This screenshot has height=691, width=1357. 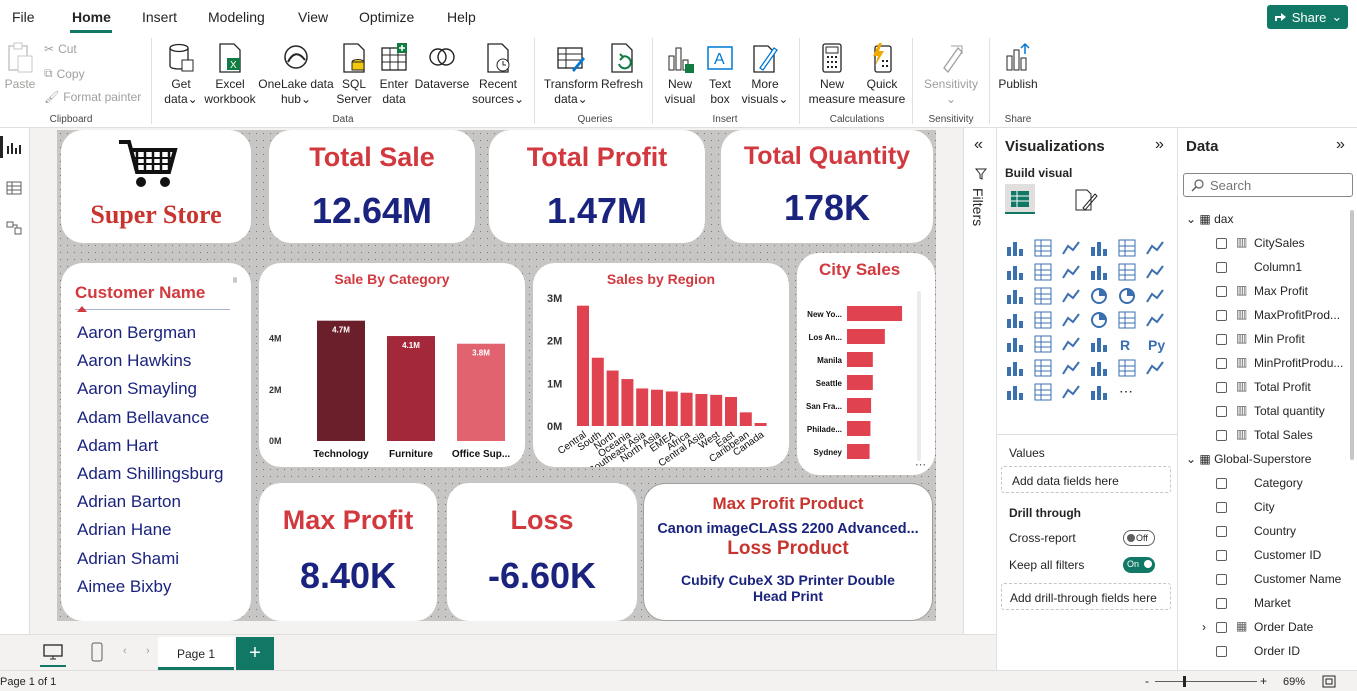 What do you see at coordinates (1329, 681) in the screenshot?
I see `fit-to-page-icon` at bounding box center [1329, 681].